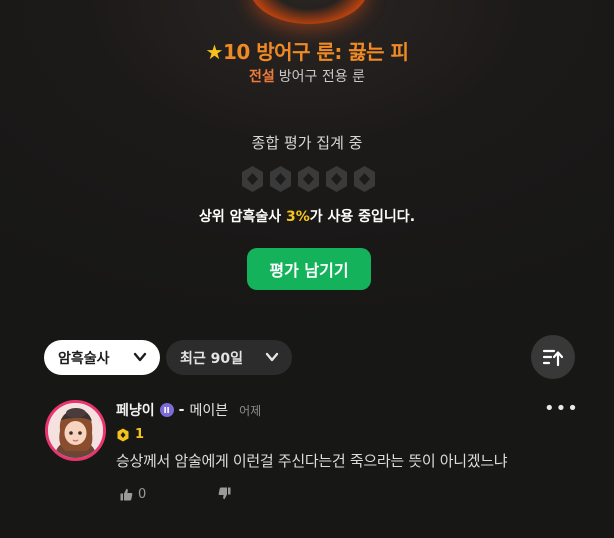 Image resolution: width=614 pixels, height=538 pixels. I want to click on period-filter-dropdown: 최근 90일, so click(229, 357).